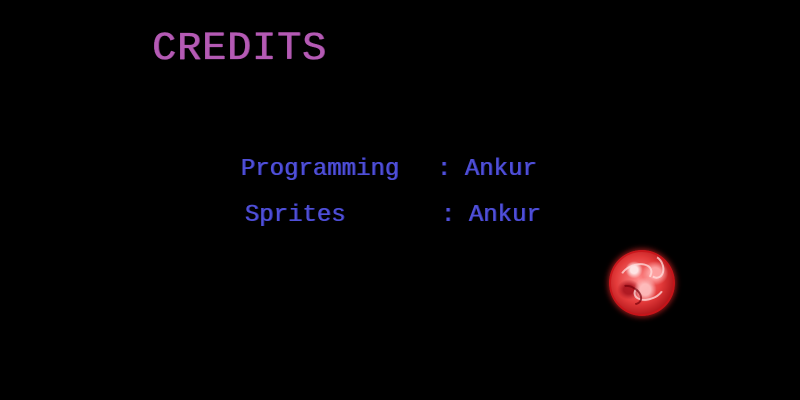 The height and width of the screenshot is (400, 800). I want to click on red-planet-icon, so click(642, 283).